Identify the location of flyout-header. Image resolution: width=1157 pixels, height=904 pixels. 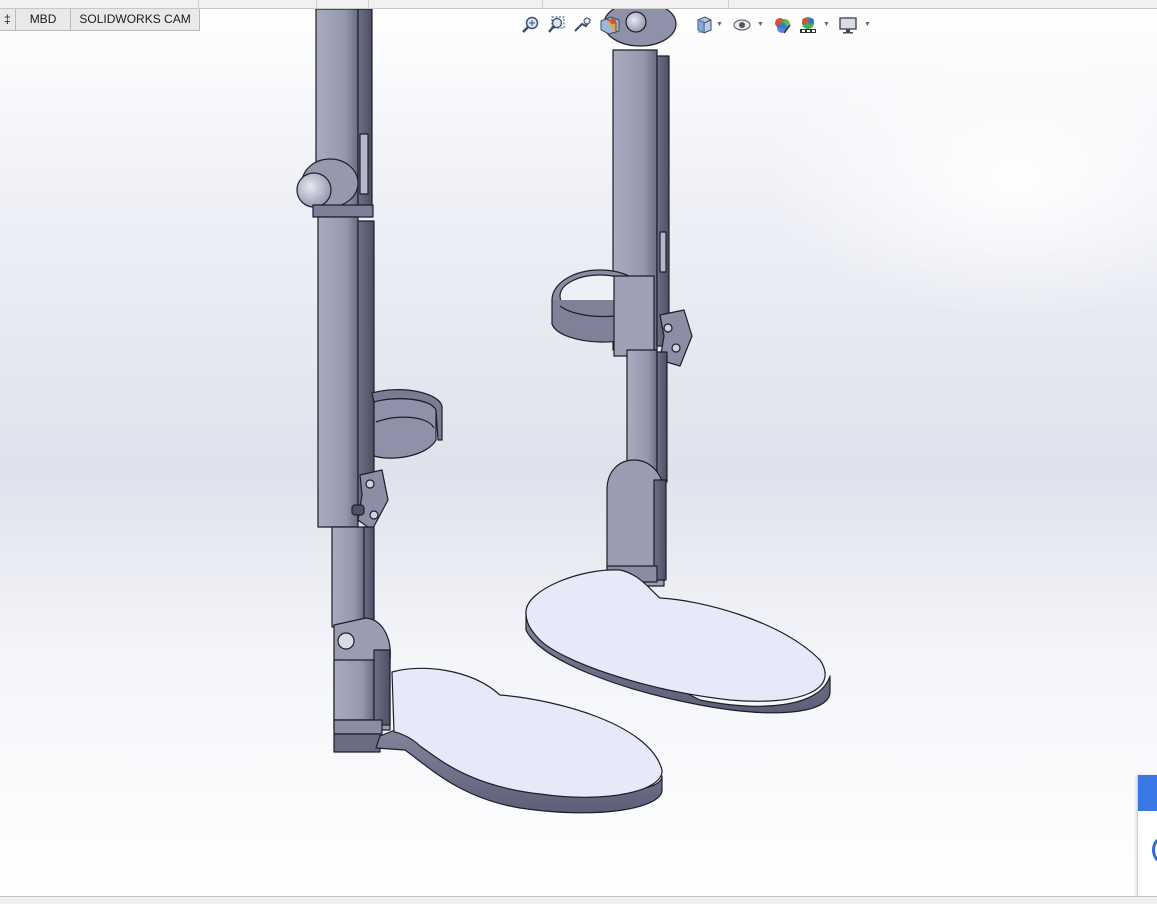
(1147, 793).